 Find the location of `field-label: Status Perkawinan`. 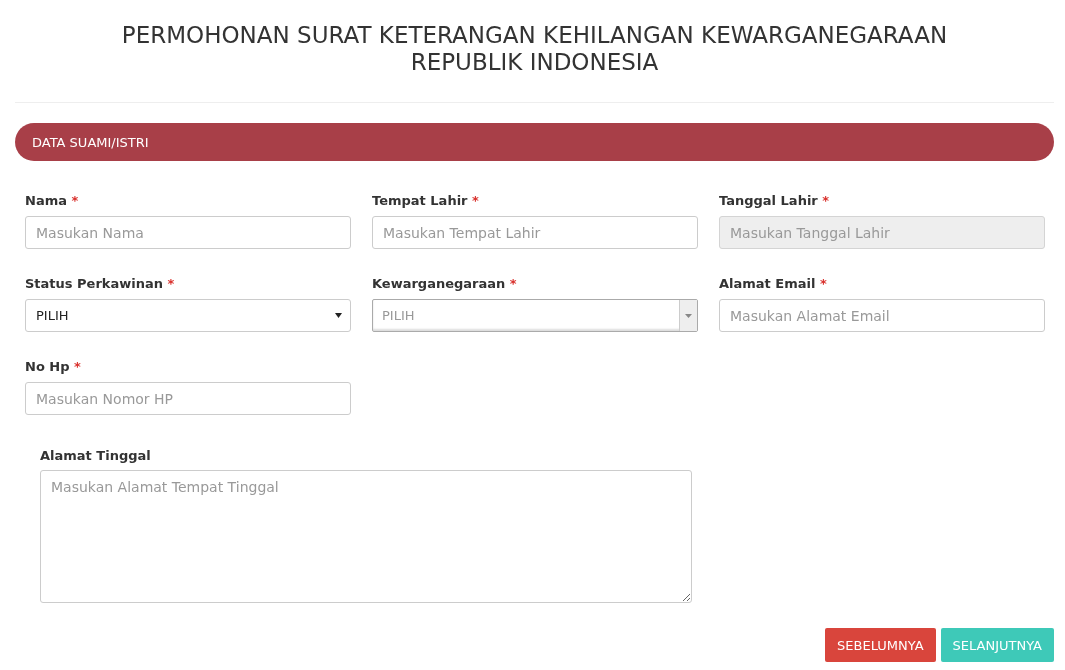

field-label: Status Perkawinan is located at coordinates (94, 283).